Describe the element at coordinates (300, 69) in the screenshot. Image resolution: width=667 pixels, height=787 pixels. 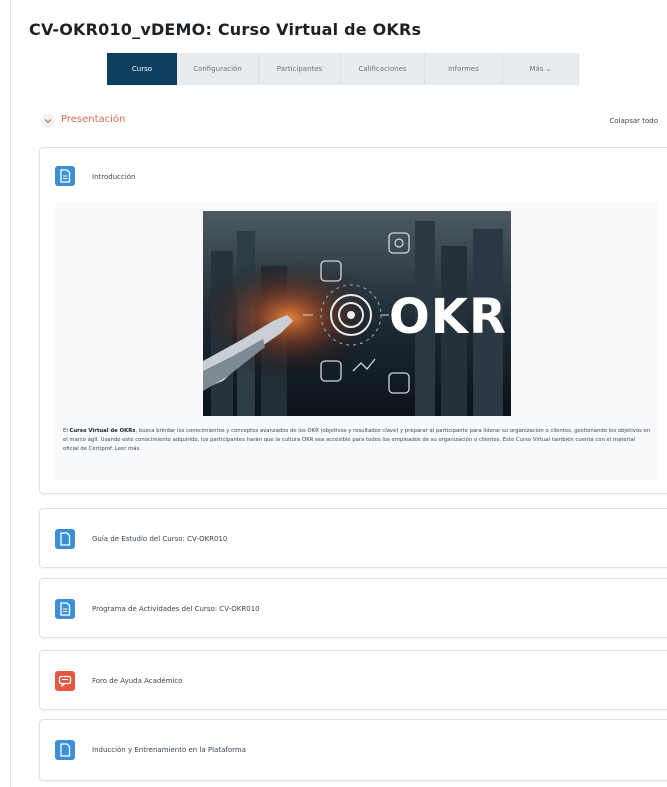
I see `tab-participantes: Participantes` at that location.